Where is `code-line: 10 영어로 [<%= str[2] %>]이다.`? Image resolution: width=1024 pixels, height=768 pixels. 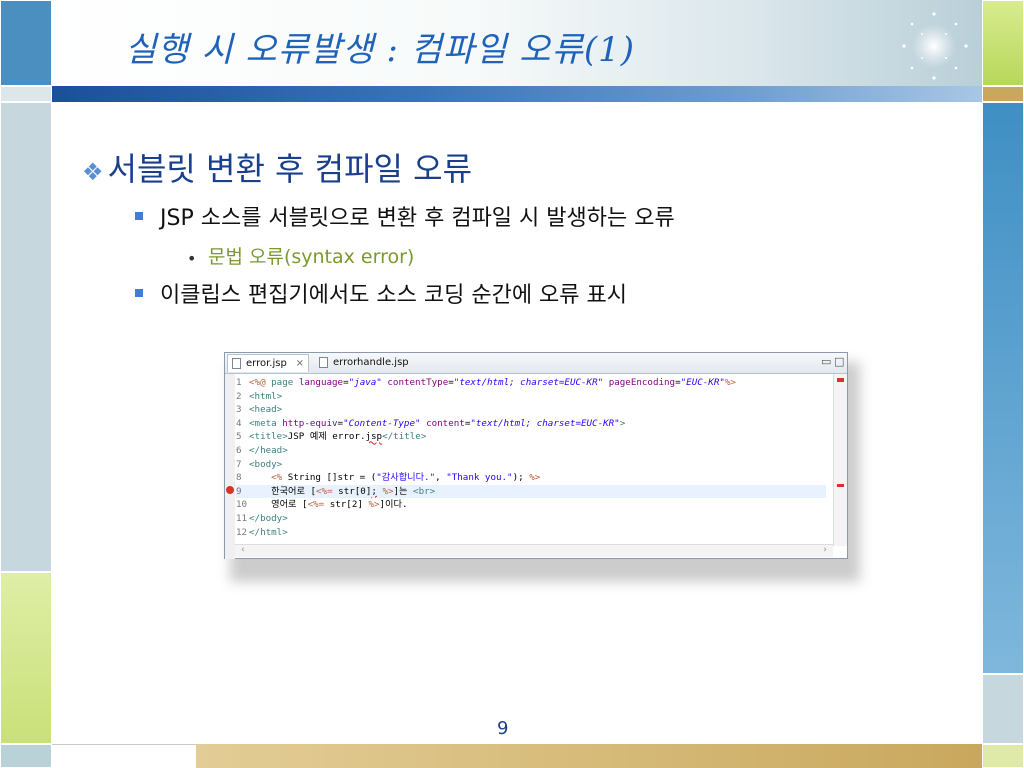
code-line: 10 영어로 [<%= str[2] %>]이다. is located at coordinates (322, 505).